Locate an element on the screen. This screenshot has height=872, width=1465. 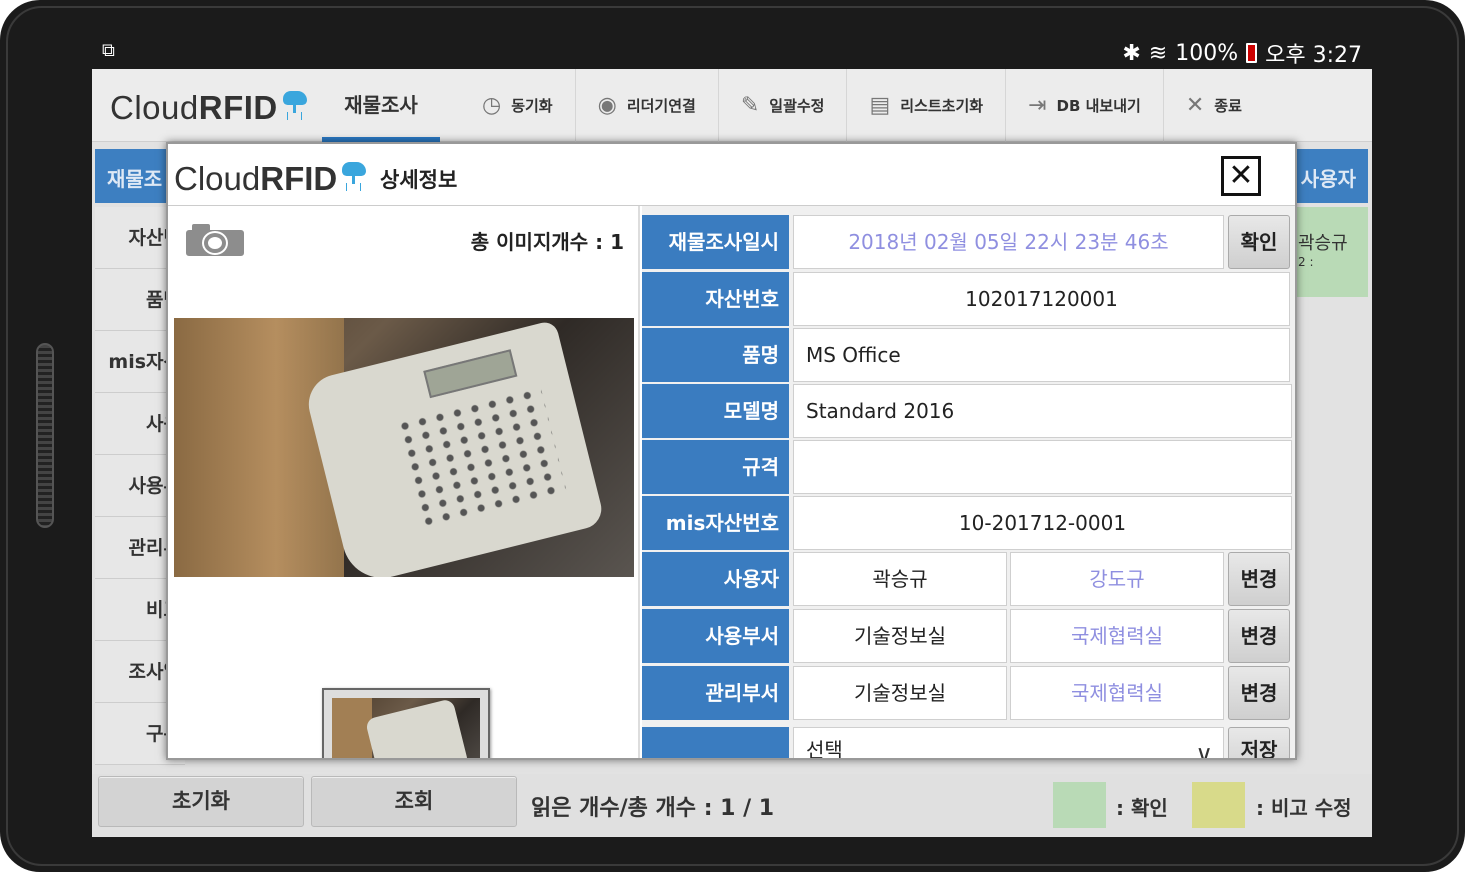
image-count: 총 이미지개수 : 1 is located at coordinates (547, 242).